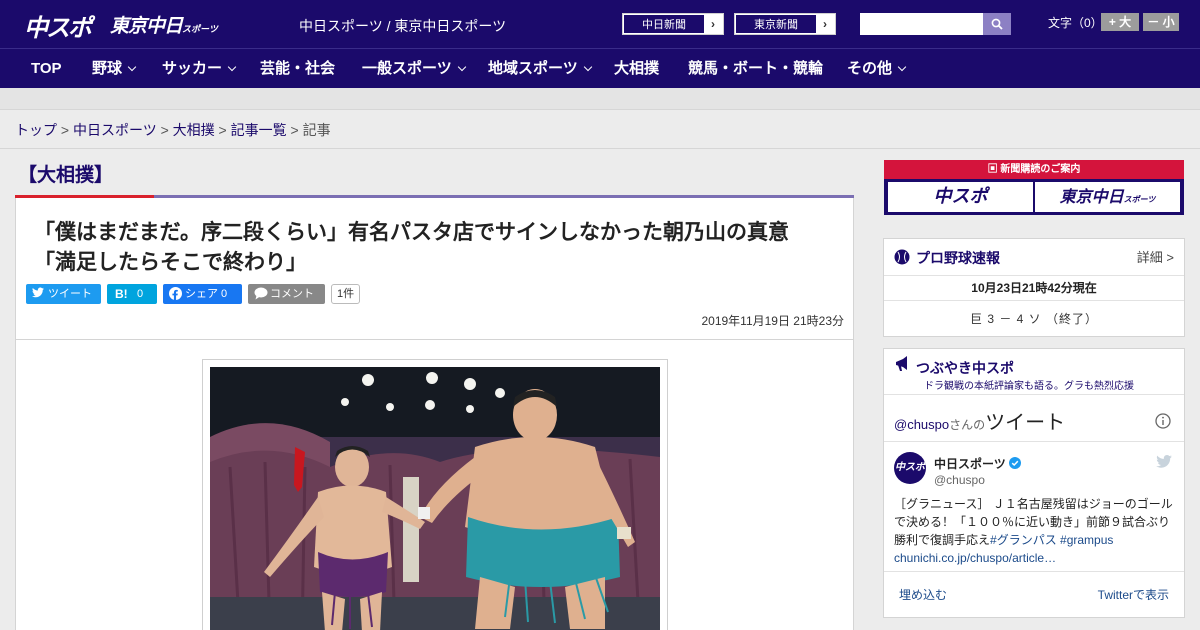  I want to click on subscribe-chuspo-button: 中スポ, so click(960, 197).